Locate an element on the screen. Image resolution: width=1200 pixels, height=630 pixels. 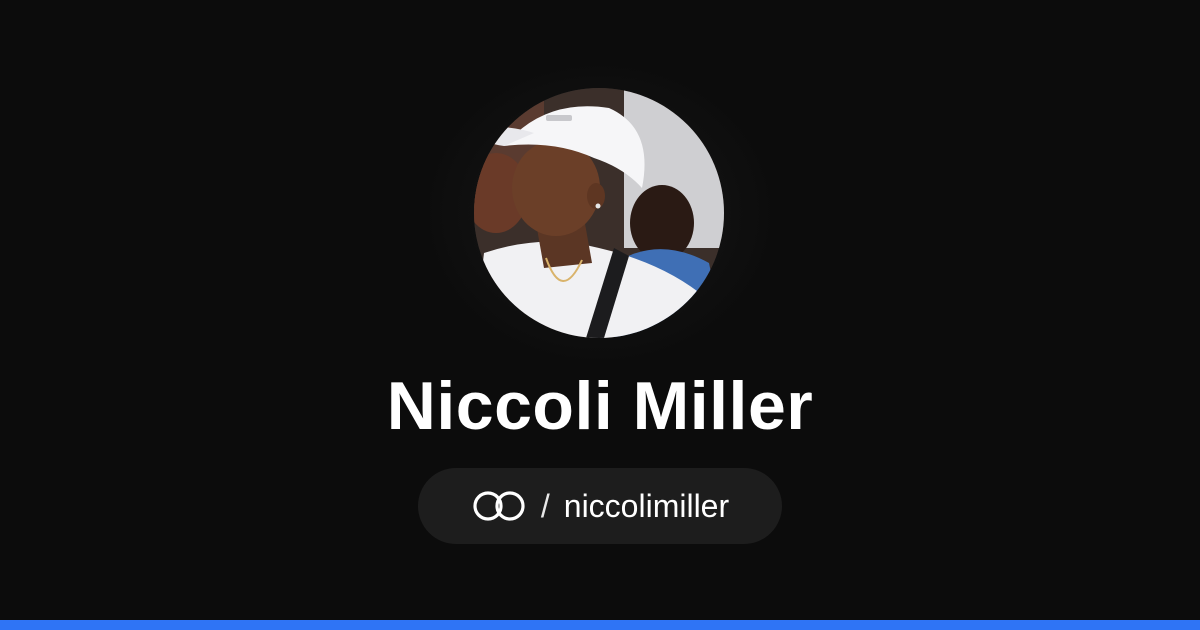
accent-bar is located at coordinates (600, 625).